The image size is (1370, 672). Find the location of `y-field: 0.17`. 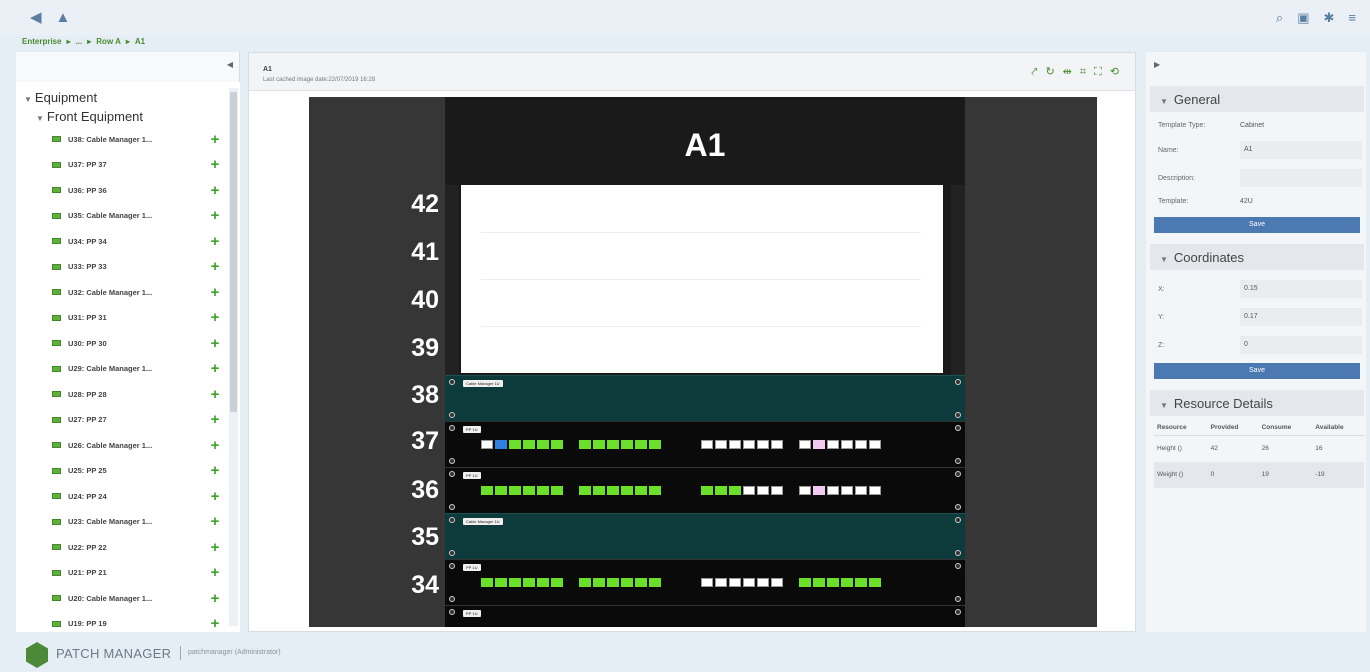

y-field: 0.17 is located at coordinates (1301, 317).